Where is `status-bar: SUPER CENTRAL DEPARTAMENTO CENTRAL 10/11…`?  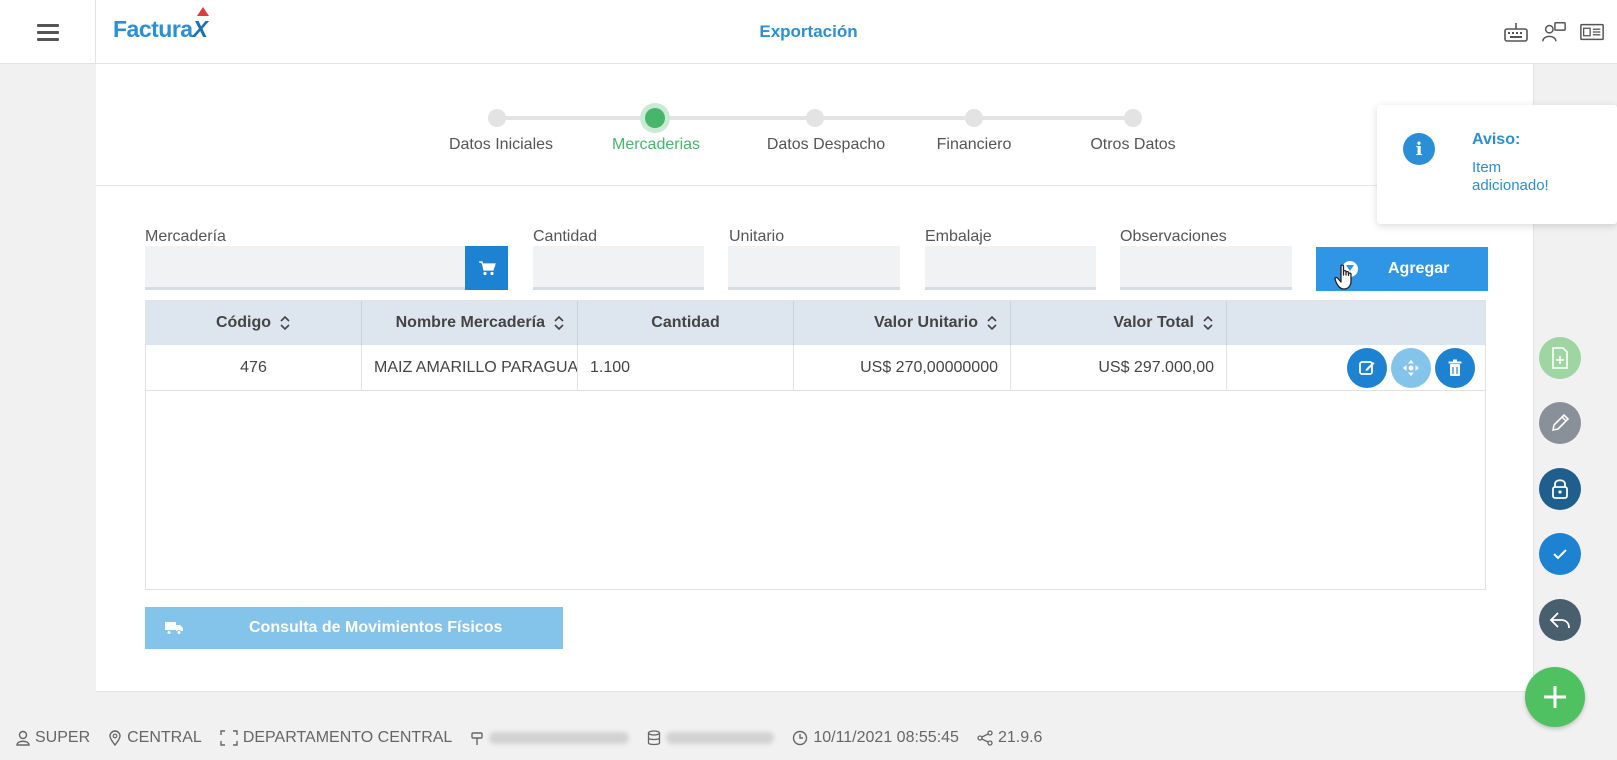
status-bar: SUPER CENTRAL DEPARTAMENTO CENTRAL 10/11… is located at coordinates (538, 738).